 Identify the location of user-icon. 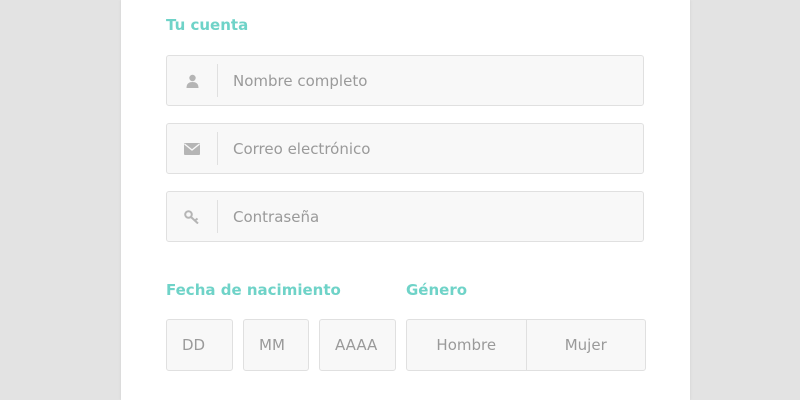
(192, 80).